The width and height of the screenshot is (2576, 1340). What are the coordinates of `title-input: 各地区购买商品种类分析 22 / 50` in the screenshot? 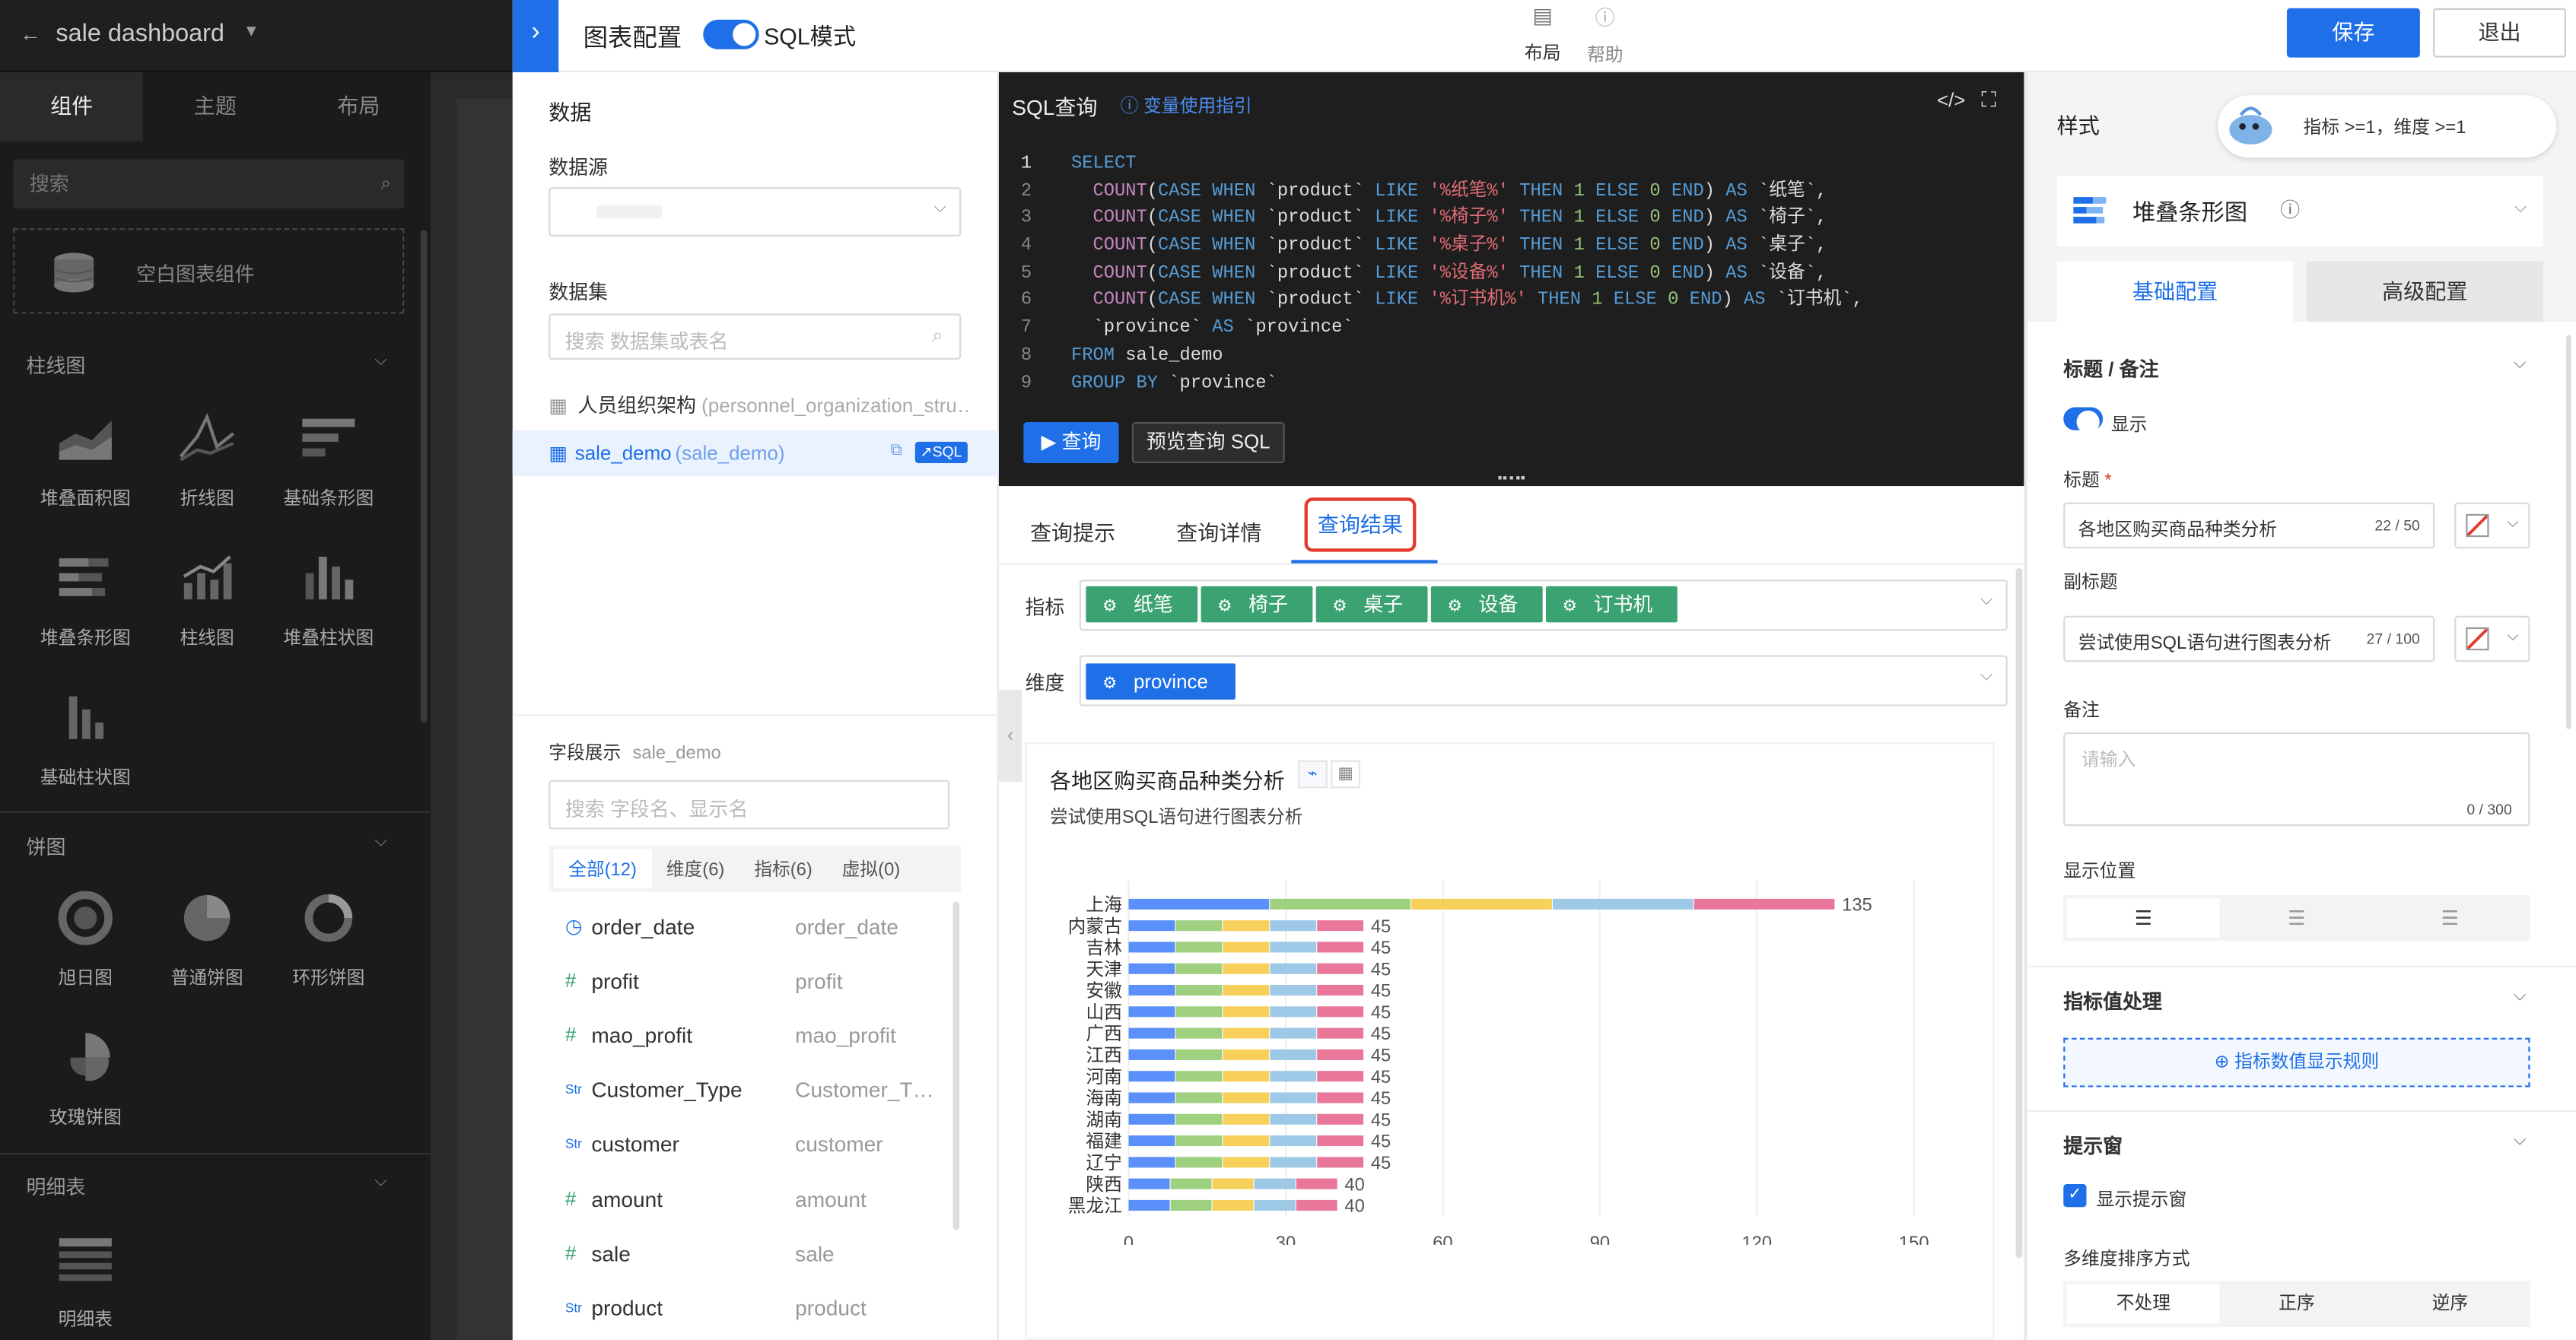 It's located at (2249, 525).